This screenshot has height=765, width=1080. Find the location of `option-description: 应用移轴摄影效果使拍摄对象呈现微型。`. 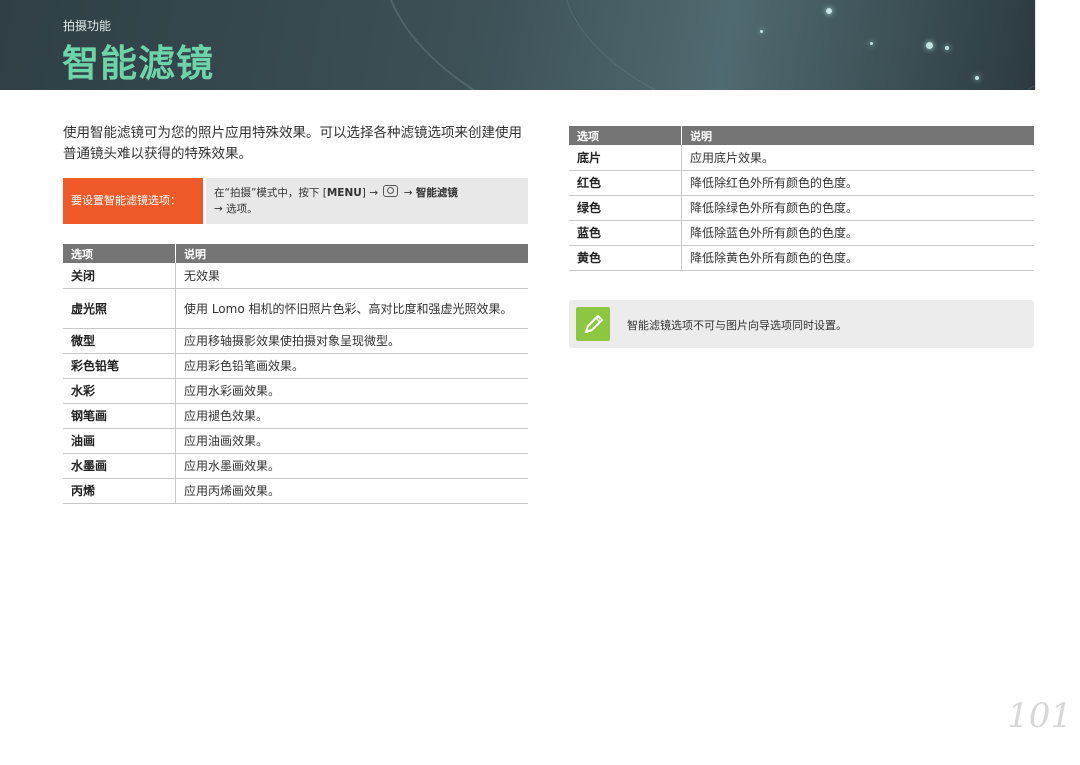

option-description: 应用移轴摄影效果使拍摄对象呈现微型。 is located at coordinates (351, 341).